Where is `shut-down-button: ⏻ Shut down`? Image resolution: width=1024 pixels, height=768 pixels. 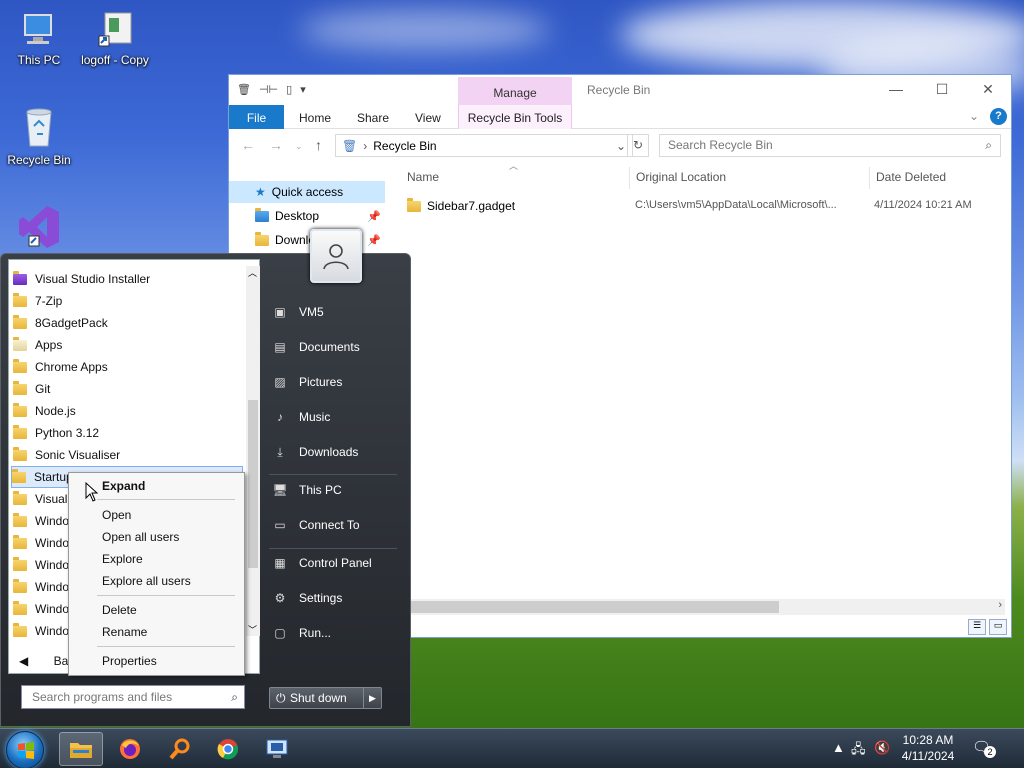
shut-down-button: ⏻ Shut down is located at coordinates (318, 698).